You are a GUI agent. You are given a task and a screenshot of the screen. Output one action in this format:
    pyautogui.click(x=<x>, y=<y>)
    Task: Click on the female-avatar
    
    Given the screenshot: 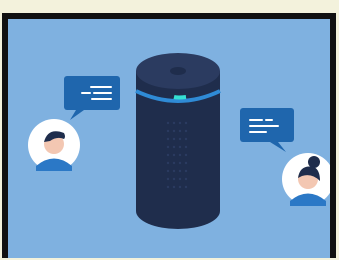 What is the action you would take?
    pyautogui.click(x=306, y=179)
    